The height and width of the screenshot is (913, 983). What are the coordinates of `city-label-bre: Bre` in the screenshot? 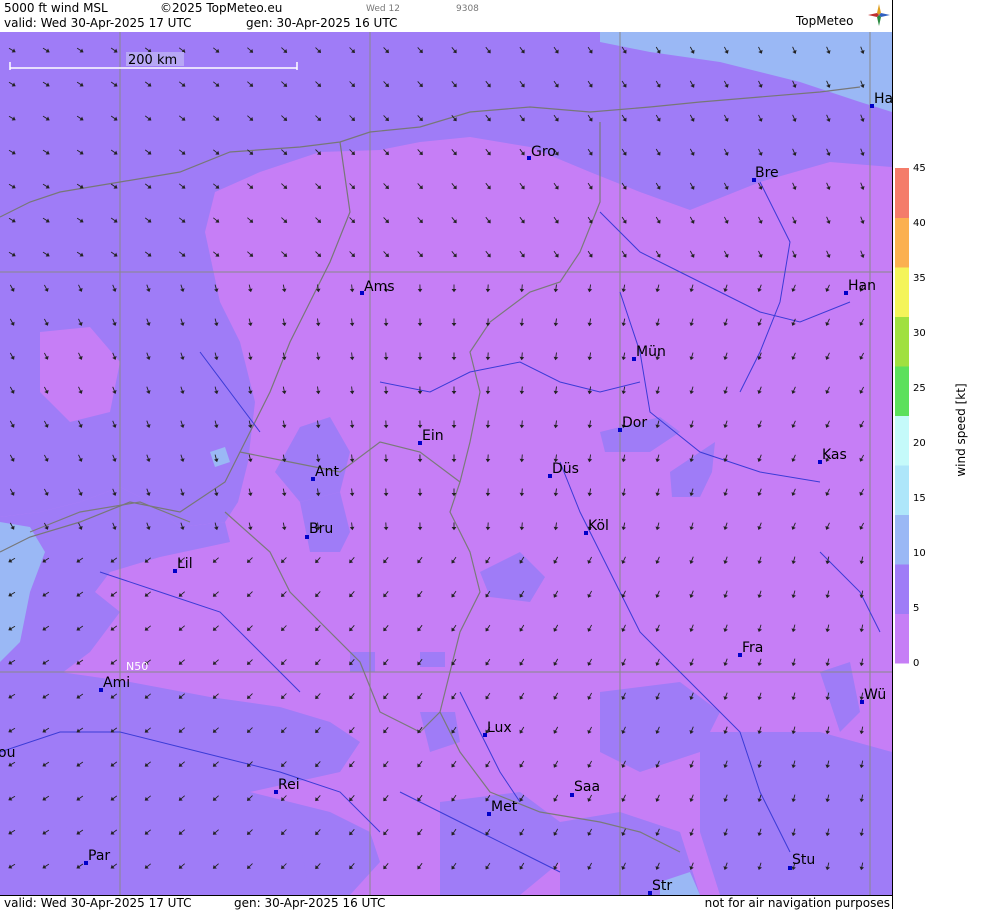 It's located at (767, 173).